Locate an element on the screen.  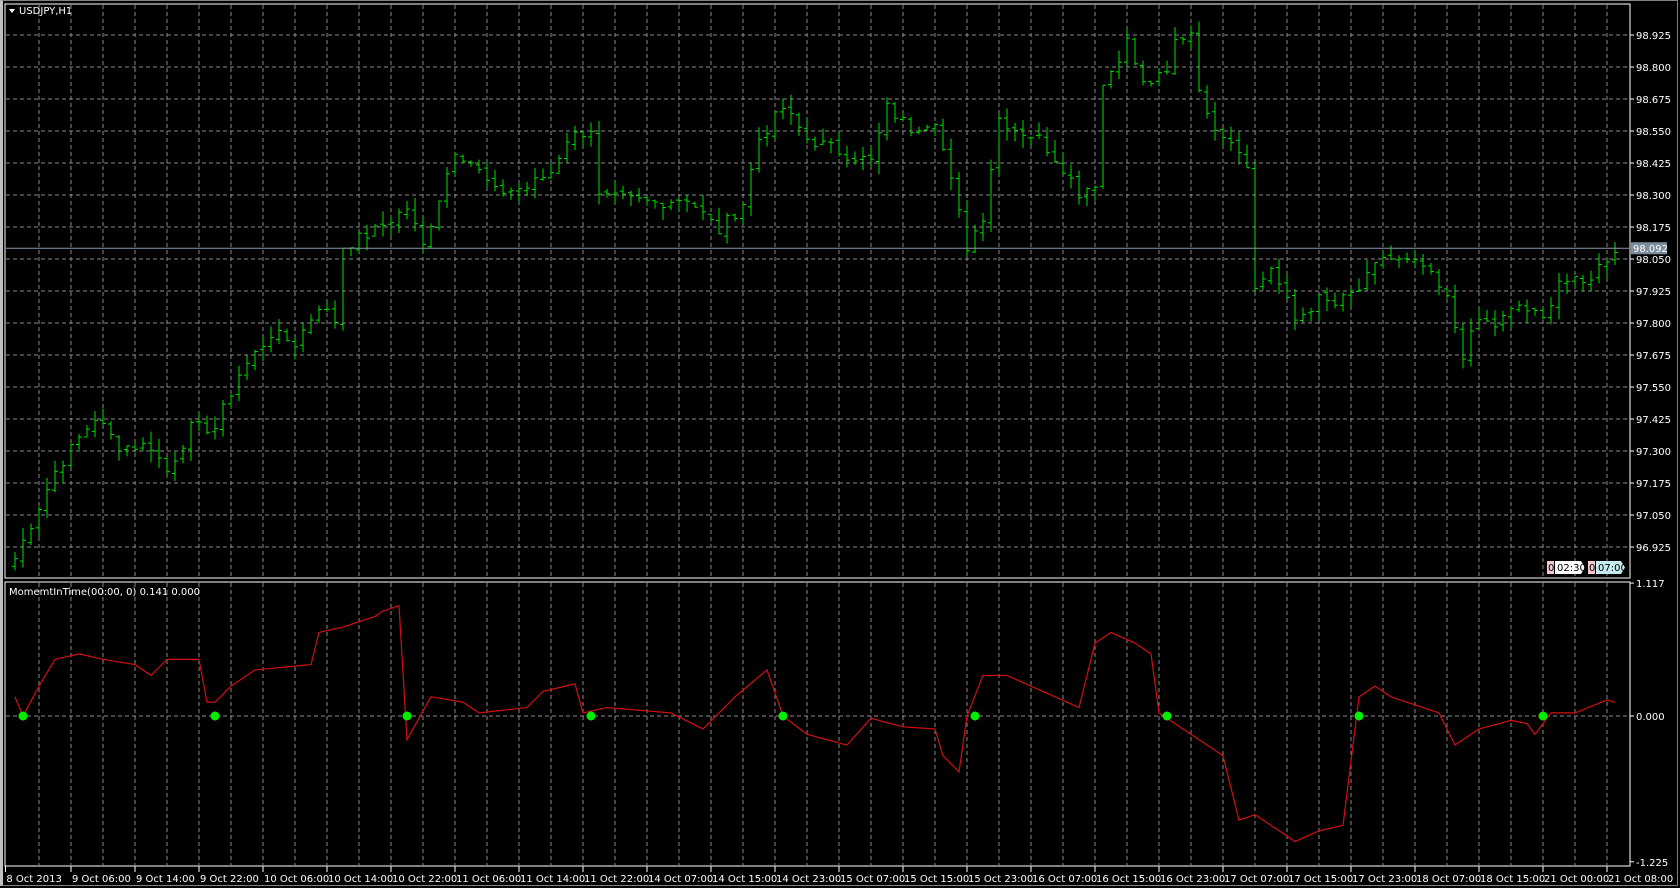
price-axis-label: 98.550 is located at coordinates (1653, 132).